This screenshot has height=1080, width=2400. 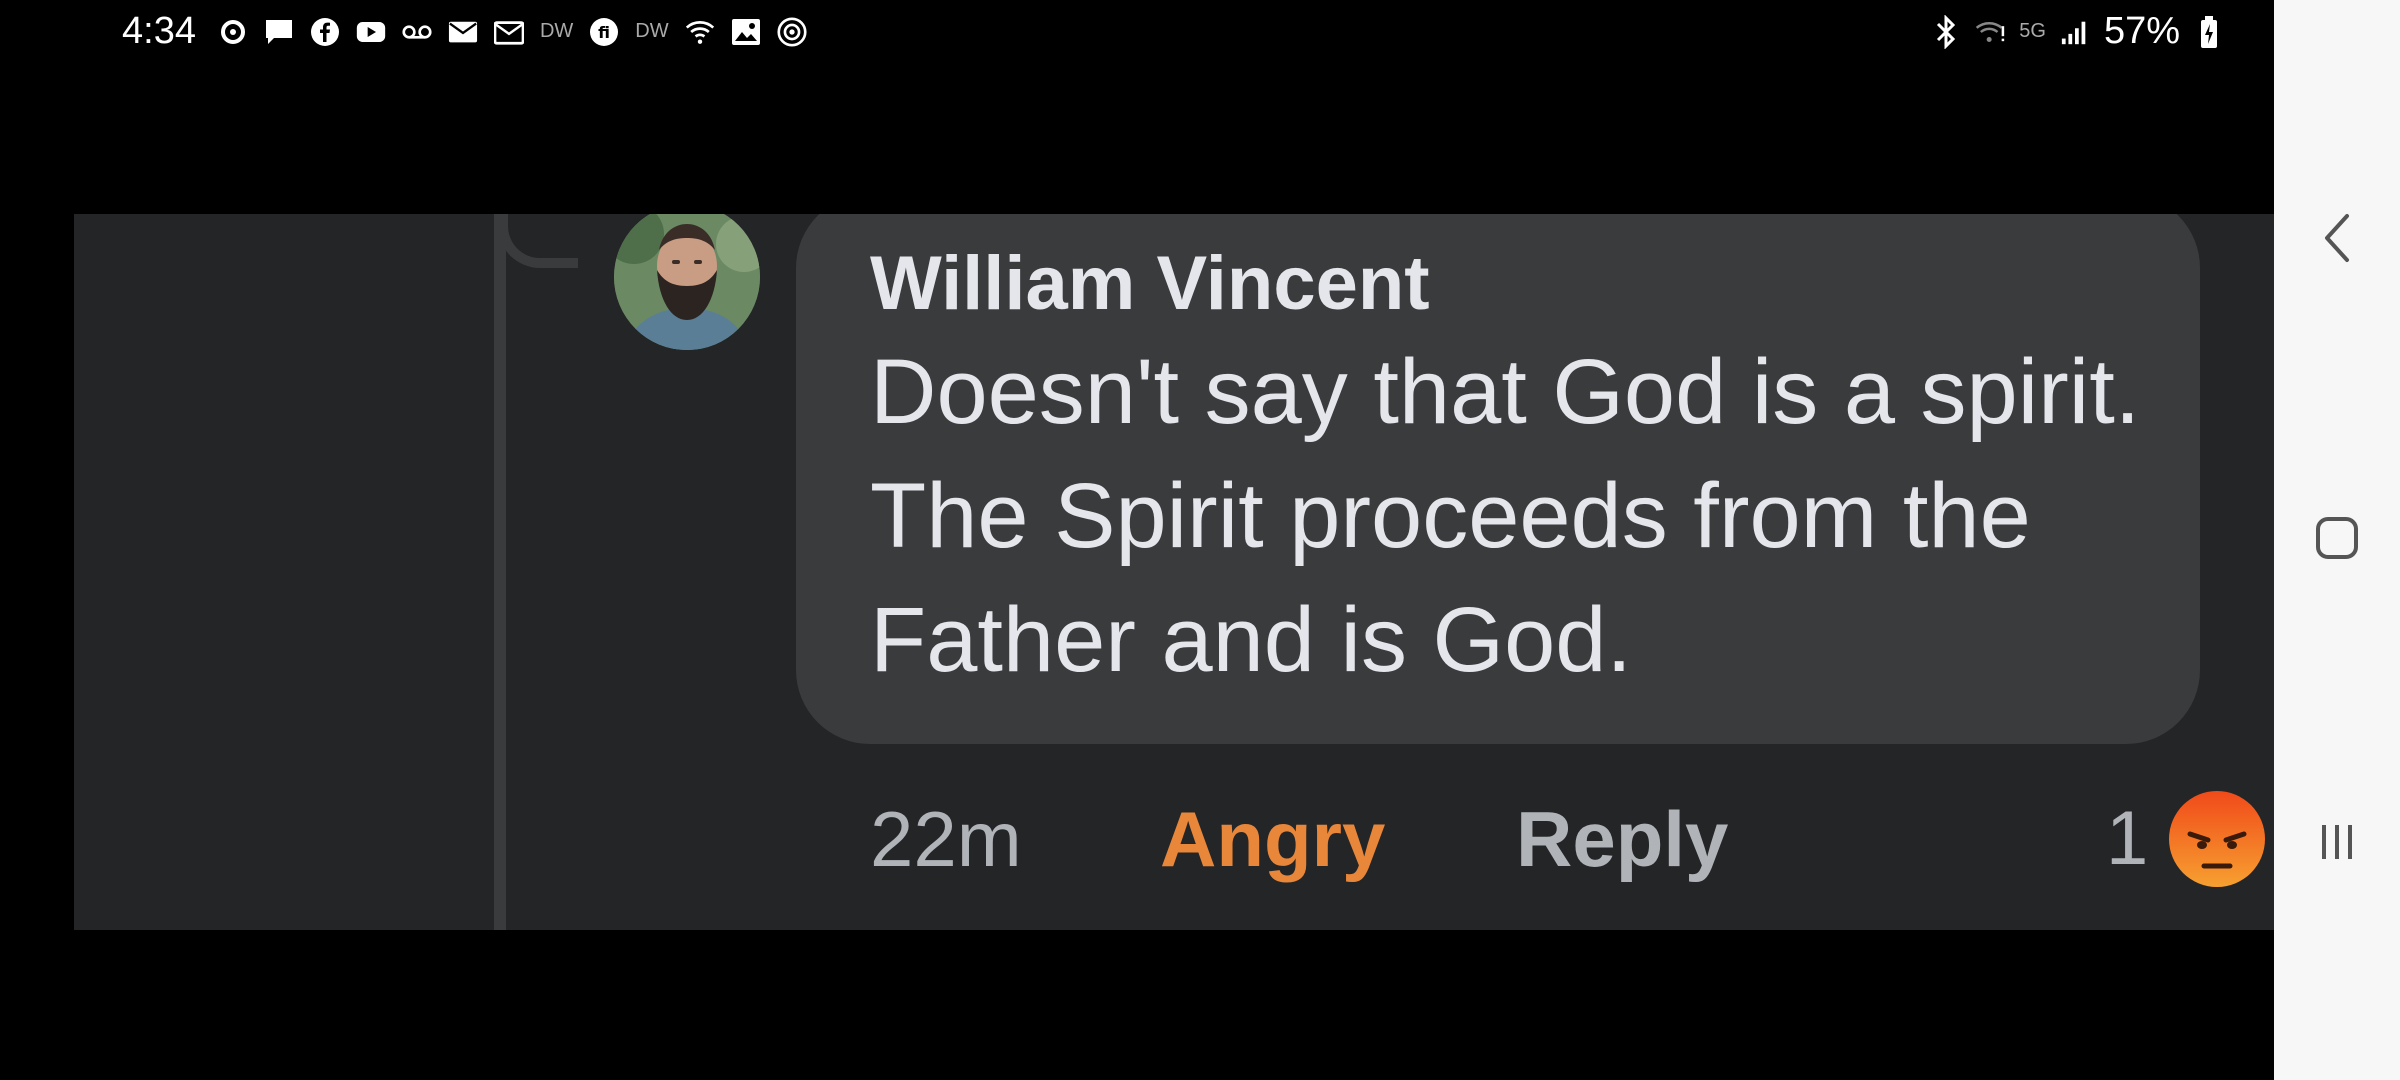 I want to click on navigation-bar, so click(x=2337, y=540).